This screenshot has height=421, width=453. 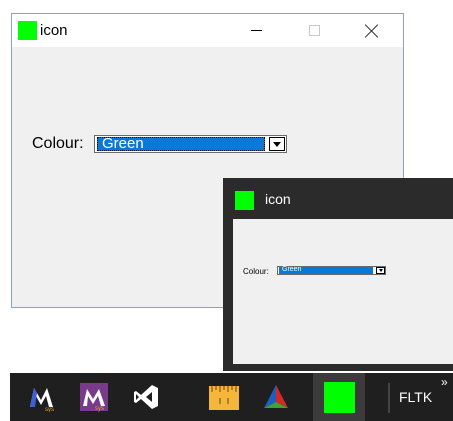 I want to click on preview-dropdown-button, so click(x=380, y=270).